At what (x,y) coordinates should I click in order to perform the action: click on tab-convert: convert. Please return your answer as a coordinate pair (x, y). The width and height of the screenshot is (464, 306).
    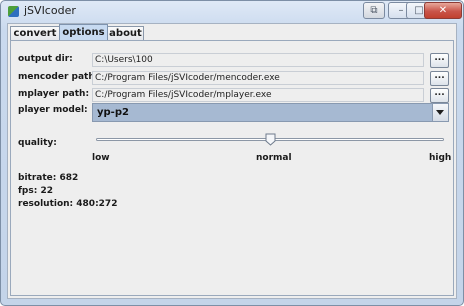
    Looking at the image, I should click on (35, 33).